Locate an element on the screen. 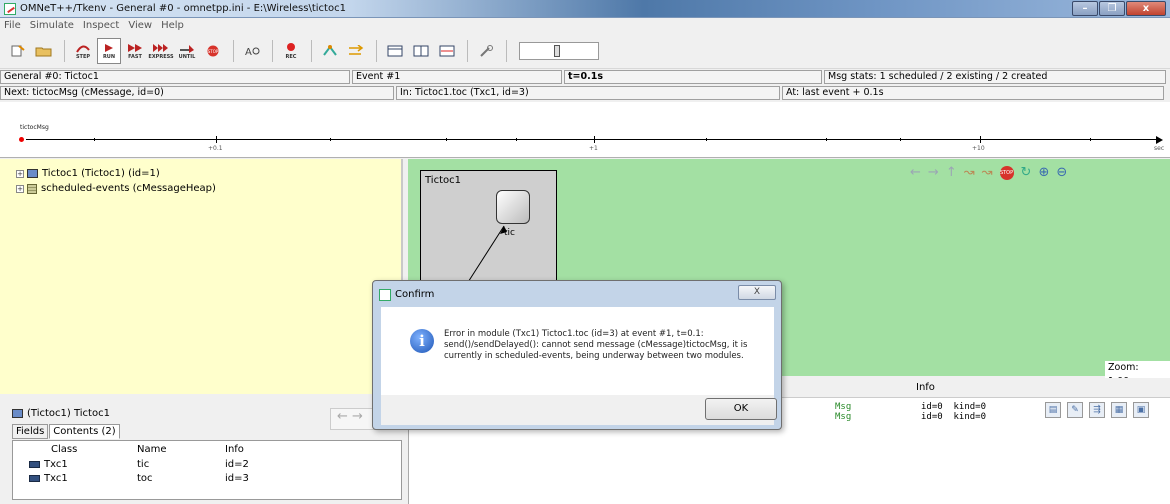 Image resolution: width=1170 pixels, height=504 pixels. omnet-app-icon is located at coordinates (10, 9).